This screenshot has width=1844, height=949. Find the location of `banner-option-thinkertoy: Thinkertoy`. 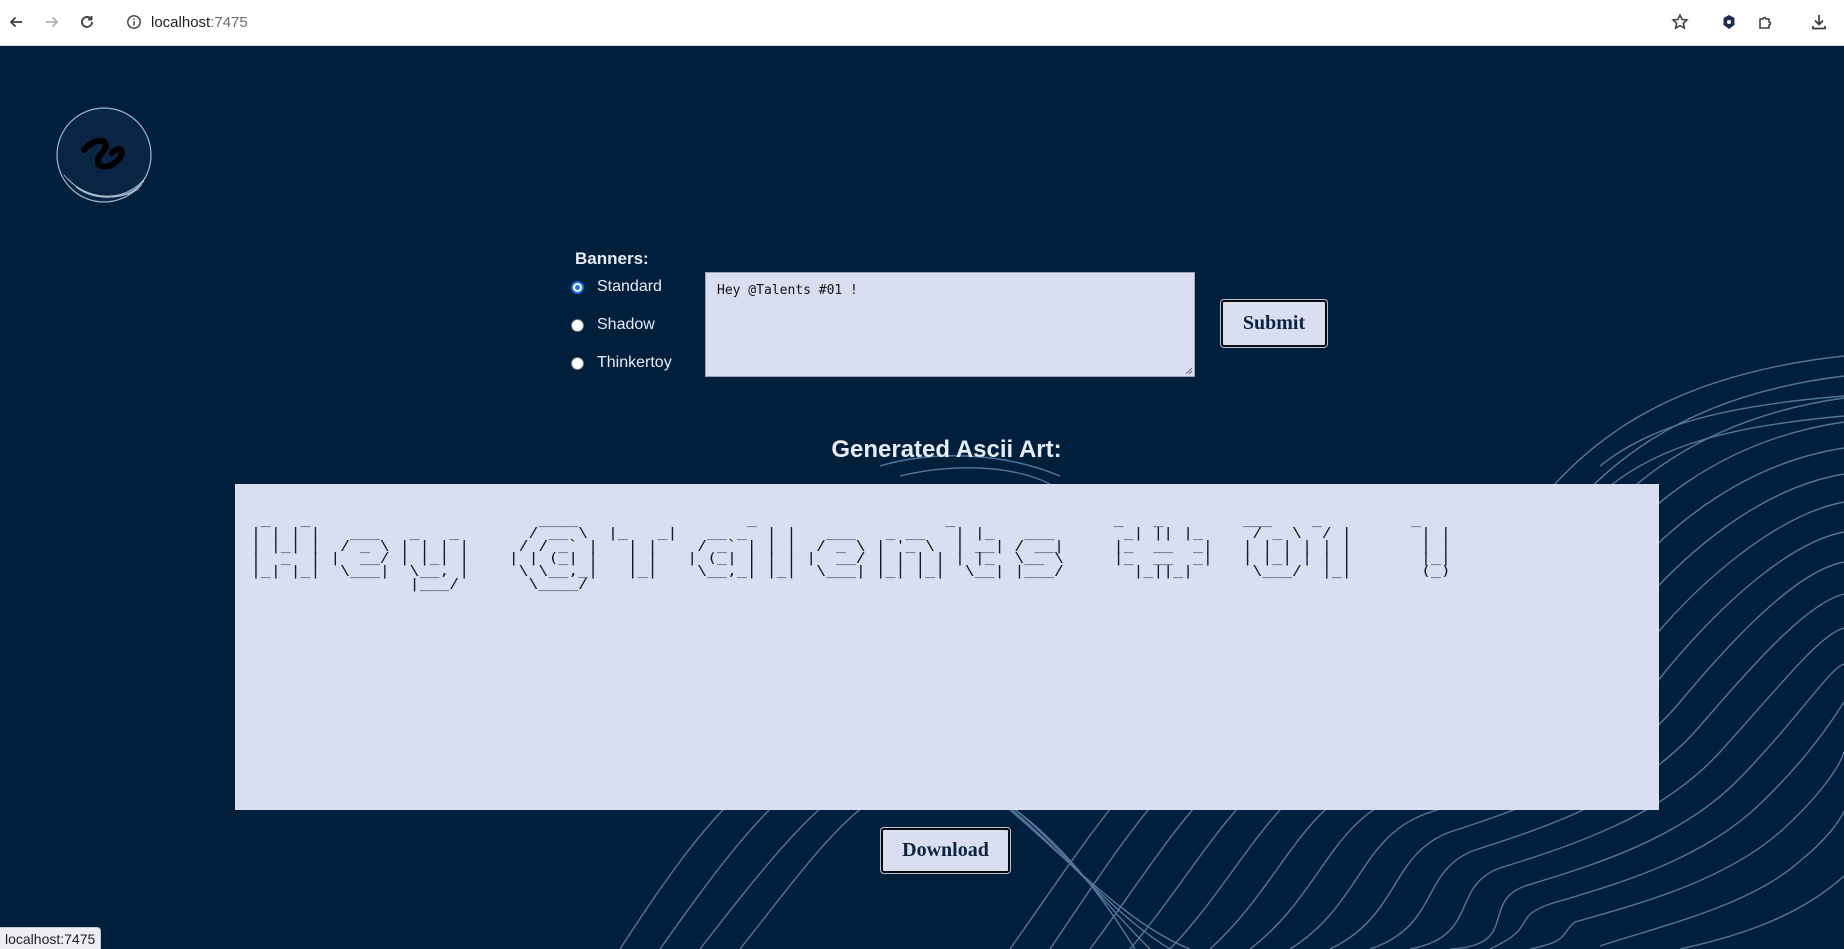

banner-option-thinkertoy: Thinkertoy is located at coordinates (621, 363).